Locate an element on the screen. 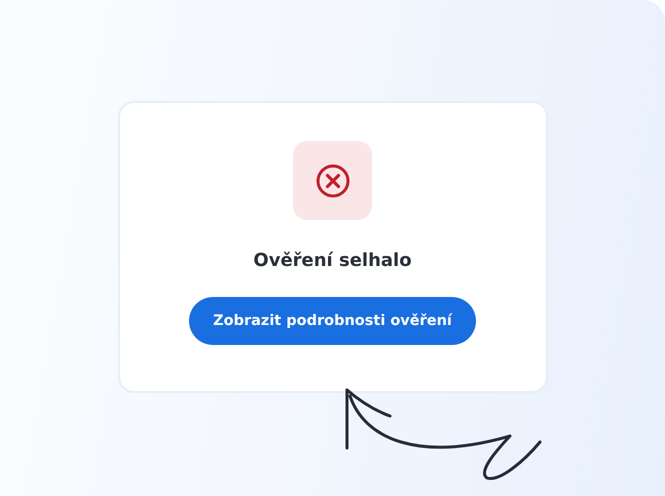 The width and height of the screenshot is (665, 496). details-button: Zobrazit podrobnosti ověření is located at coordinates (332, 321).